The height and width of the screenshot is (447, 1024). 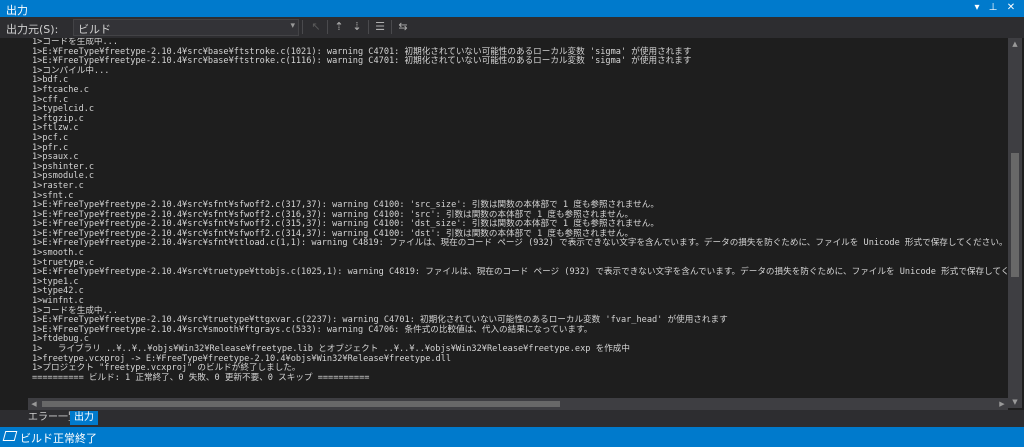 What do you see at coordinates (292, 26) in the screenshot?
I see `chevron-down-icon: ▾` at bounding box center [292, 26].